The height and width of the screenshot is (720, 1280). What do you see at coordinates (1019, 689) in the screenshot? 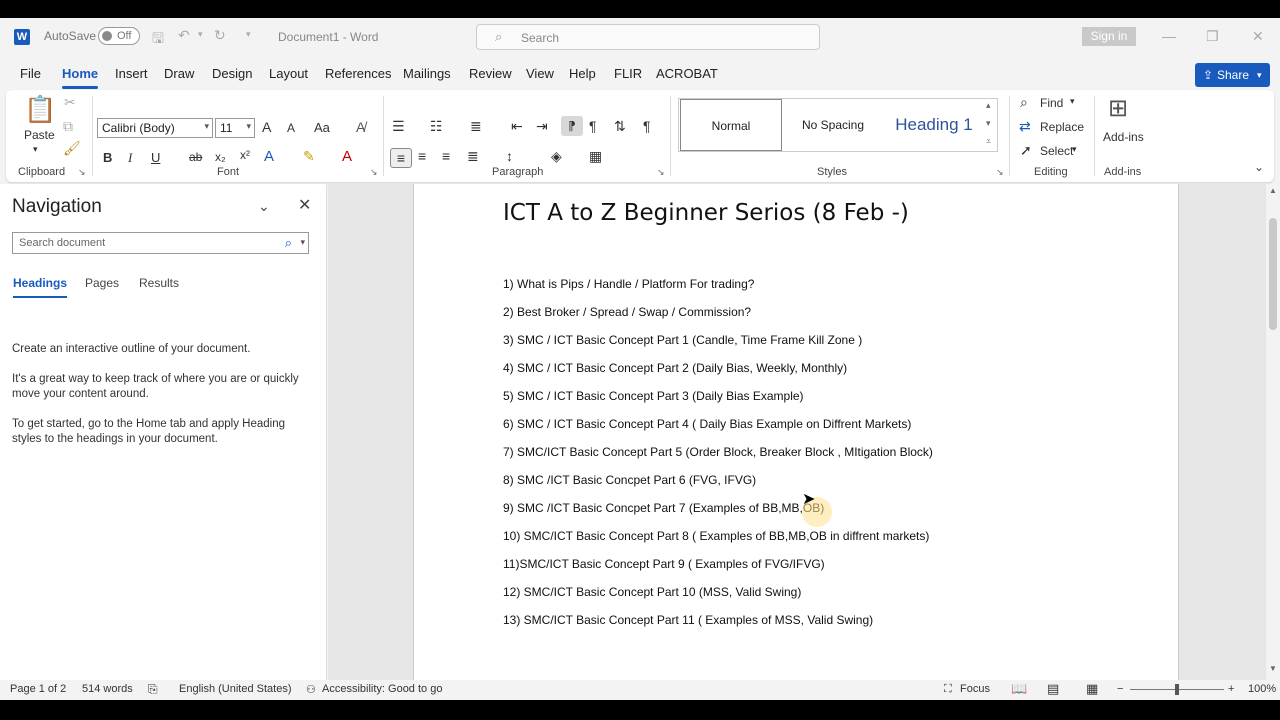
I see `read-mode-icon: 📖` at bounding box center [1019, 689].